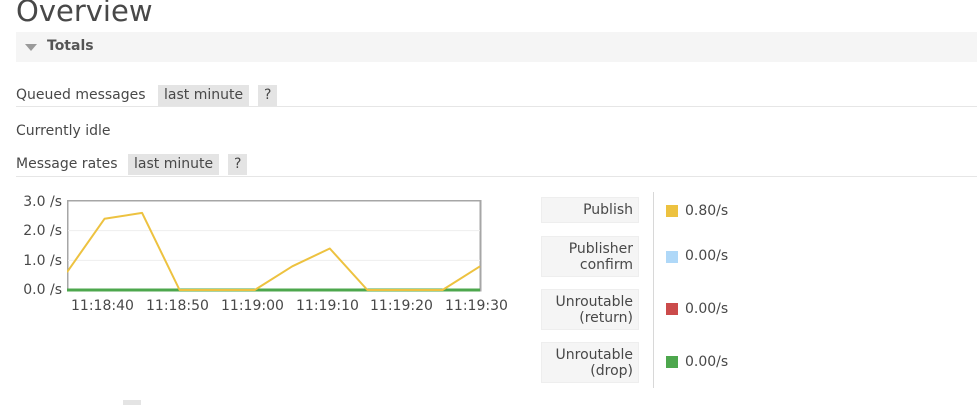  What do you see at coordinates (600, 249) in the screenshot?
I see `legend-label-line: Publisher` at bounding box center [600, 249].